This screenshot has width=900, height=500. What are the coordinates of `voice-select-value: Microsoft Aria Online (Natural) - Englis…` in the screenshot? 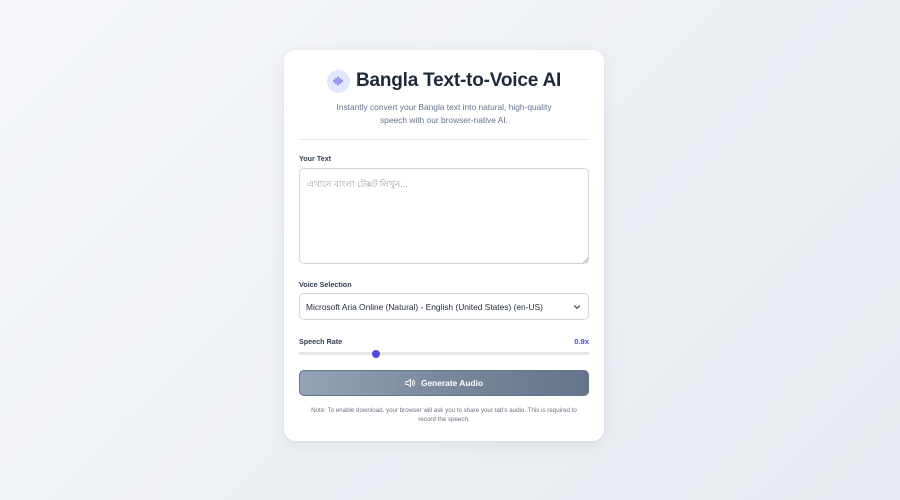 It's located at (424, 306).